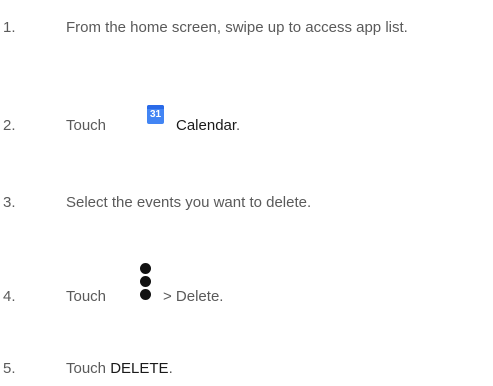 Image resolution: width=493 pixels, height=386 pixels. Describe the element at coordinates (246, 286) in the screenshot. I see `step-4: 4. Touch > Delete.` at that location.